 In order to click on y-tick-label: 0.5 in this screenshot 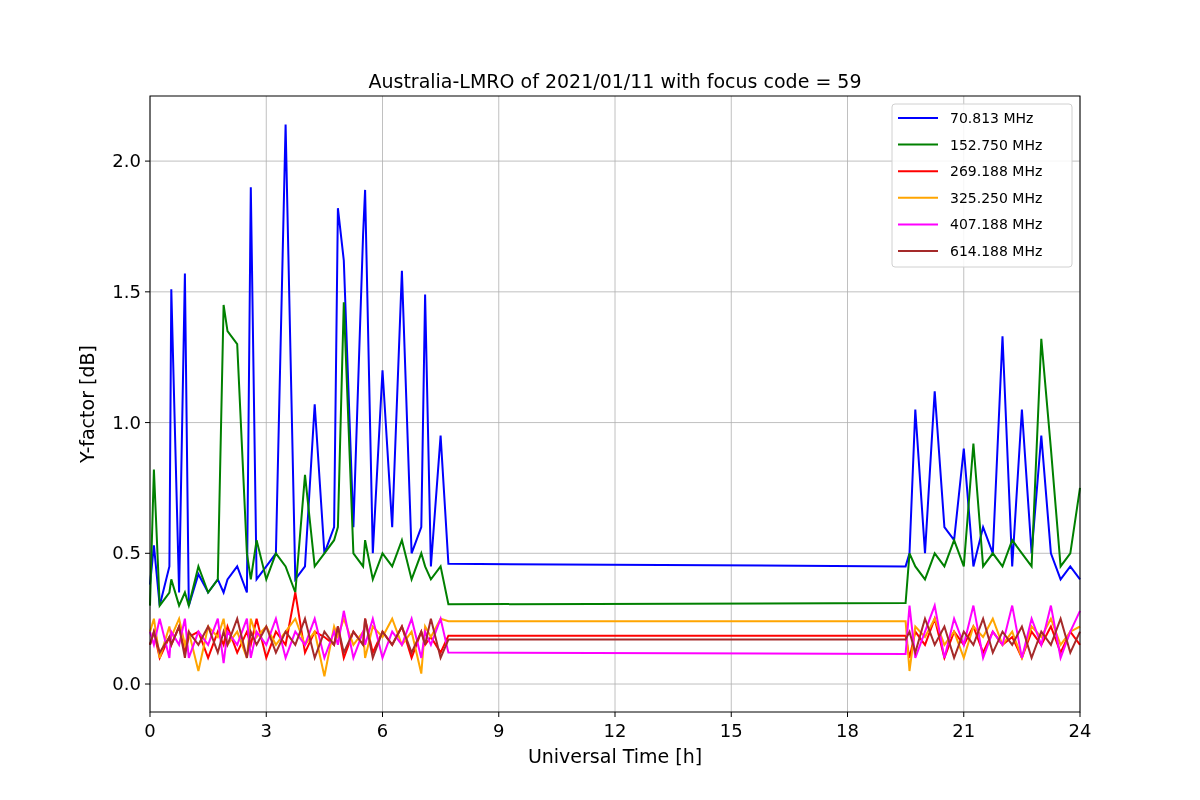, I will do `click(126, 553)`.